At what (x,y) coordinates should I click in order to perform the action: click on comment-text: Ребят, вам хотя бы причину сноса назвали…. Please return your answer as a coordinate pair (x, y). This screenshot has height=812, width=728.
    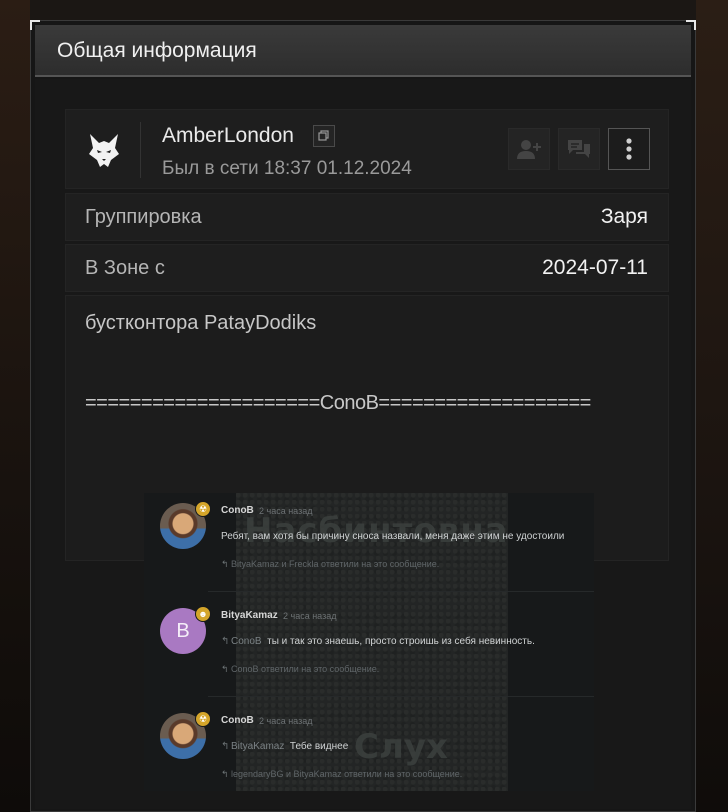
    Looking at the image, I should click on (393, 536).